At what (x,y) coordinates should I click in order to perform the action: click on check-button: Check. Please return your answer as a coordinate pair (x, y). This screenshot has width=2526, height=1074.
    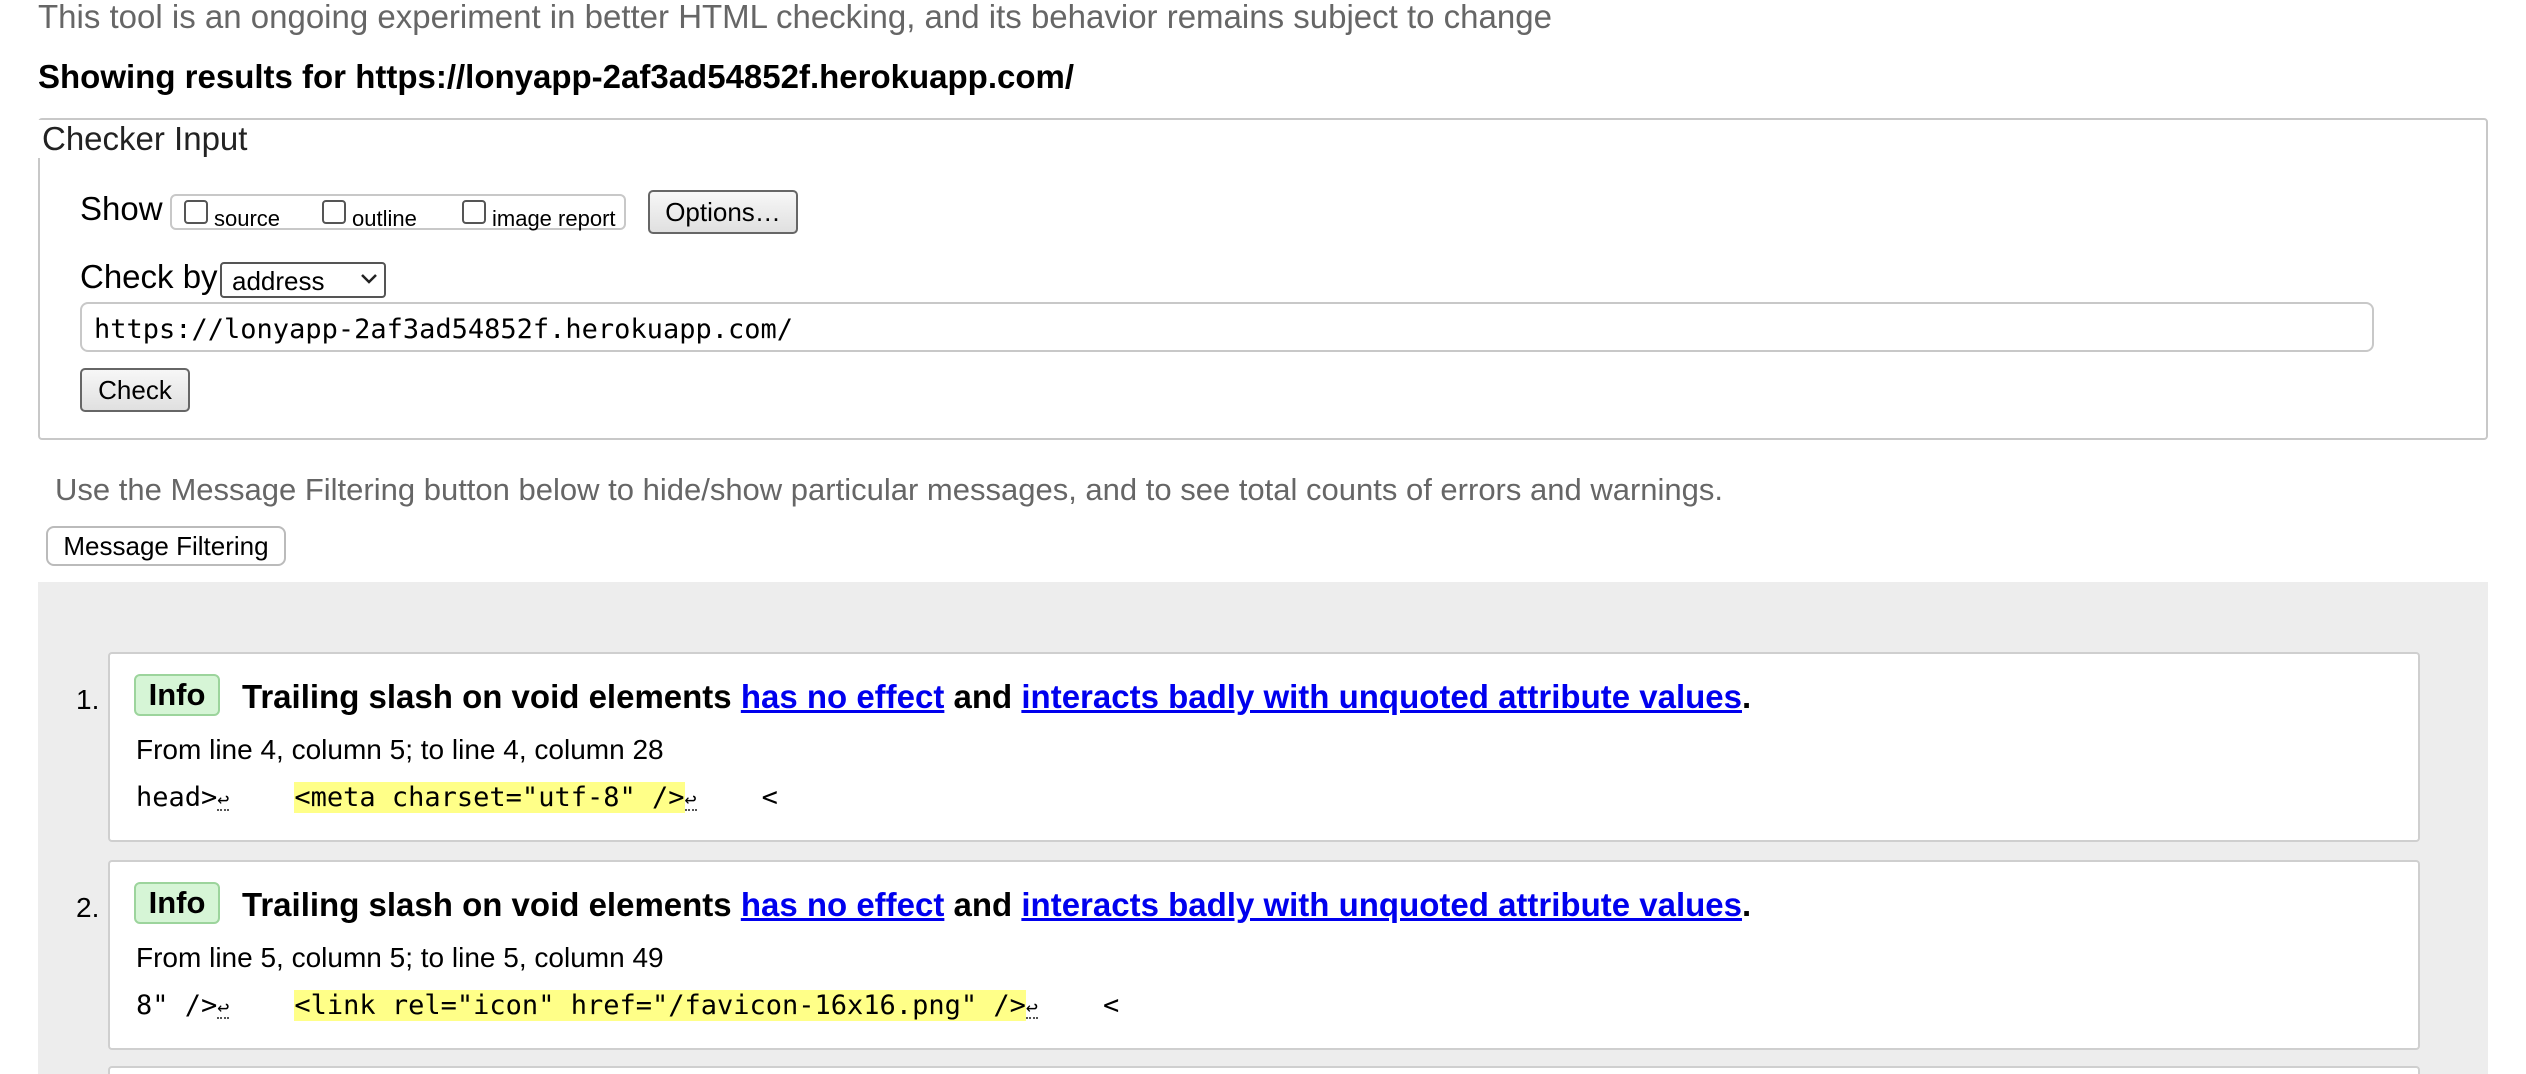
    Looking at the image, I should click on (135, 390).